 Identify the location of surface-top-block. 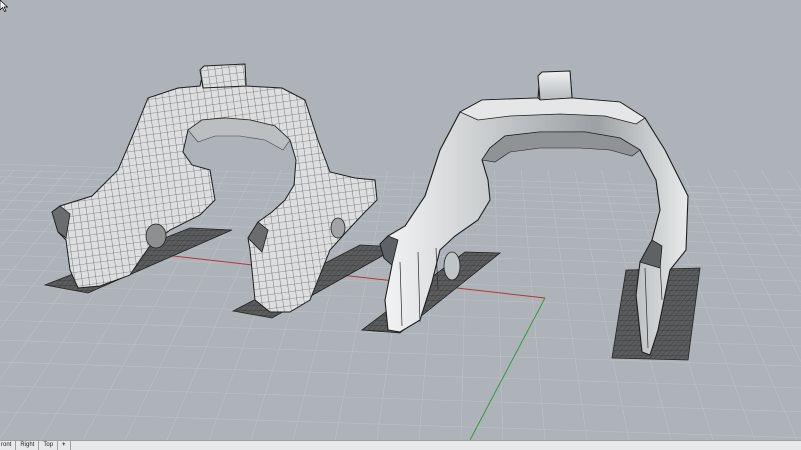
(555, 85).